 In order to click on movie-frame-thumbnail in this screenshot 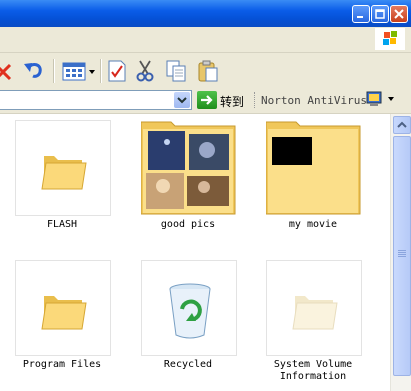, I will do `click(292, 151)`.